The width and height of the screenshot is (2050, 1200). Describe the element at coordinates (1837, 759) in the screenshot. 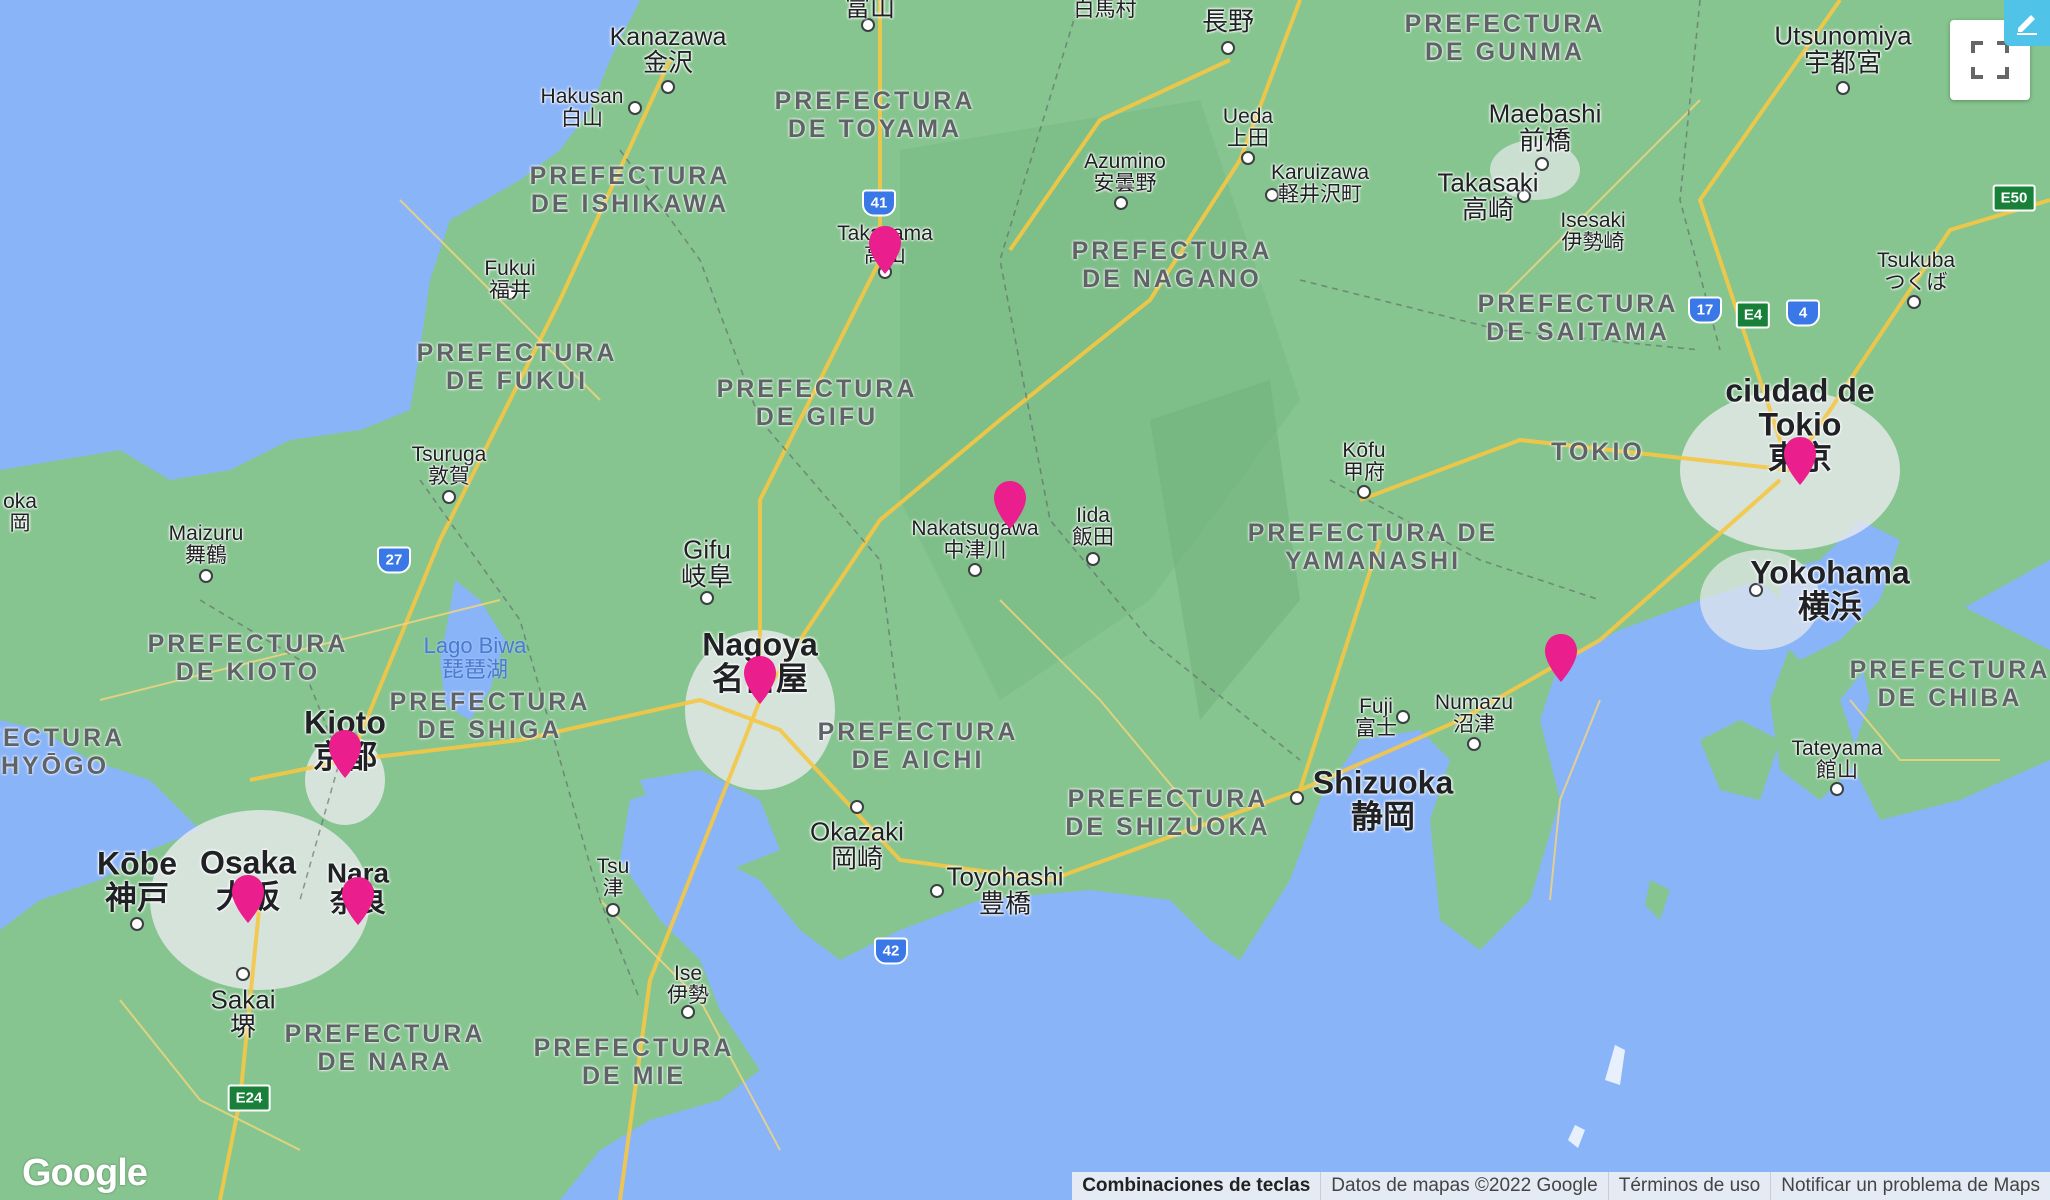

I see `city-label-tateyama: Tateyama 館山` at that location.